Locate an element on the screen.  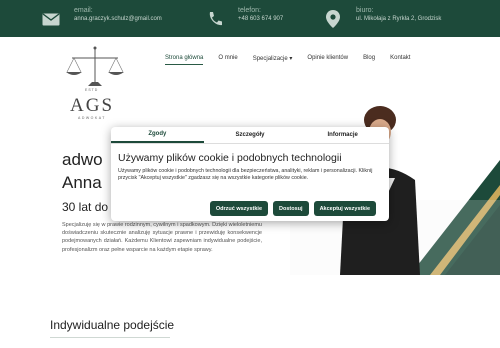
email-label: email: is located at coordinates (83, 10).